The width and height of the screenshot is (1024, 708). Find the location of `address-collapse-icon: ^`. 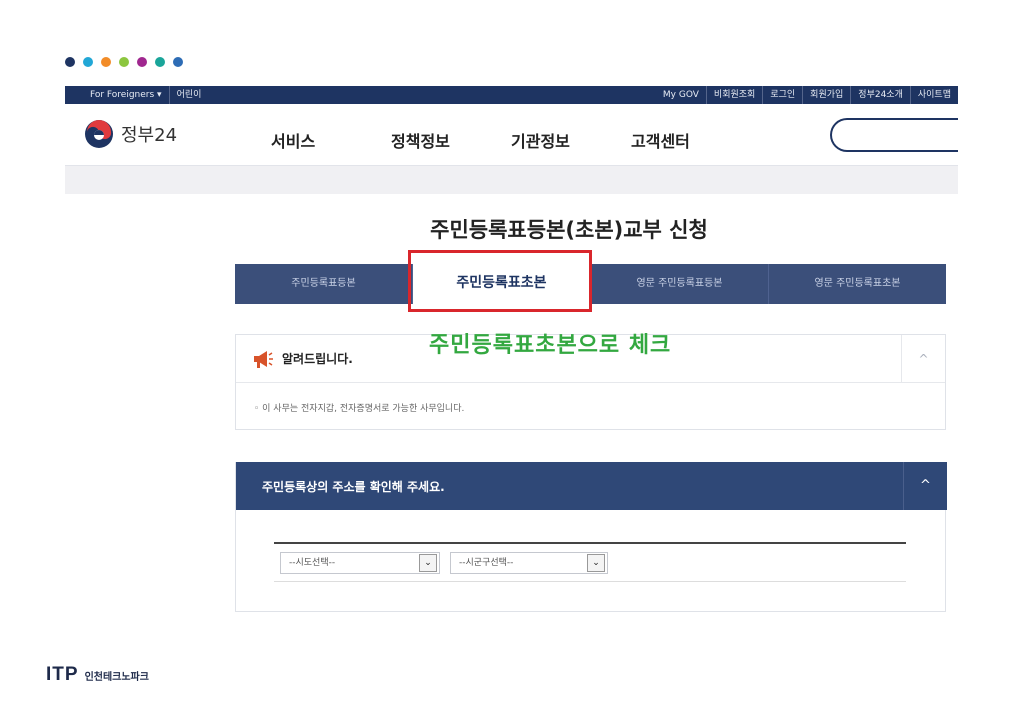

address-collapse-icon: ^ is located at coordinates (925, 486).